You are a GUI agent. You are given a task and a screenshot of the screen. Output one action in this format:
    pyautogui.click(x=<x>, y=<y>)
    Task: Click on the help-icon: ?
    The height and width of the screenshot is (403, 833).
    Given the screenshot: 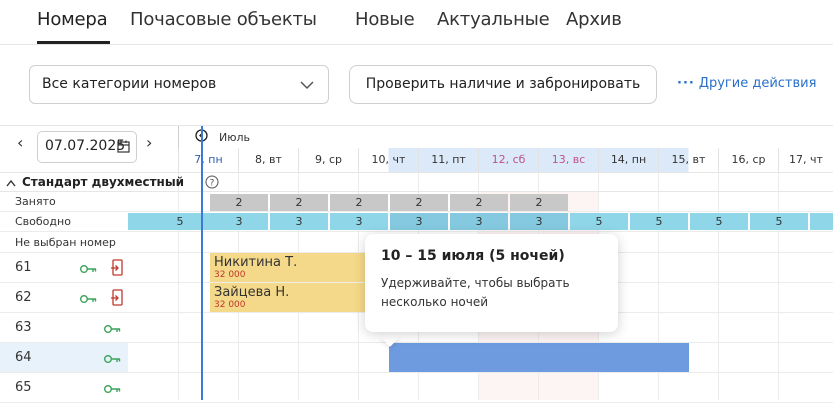 What is the action you would take?
    pyautogui.click(x=212, y=182)
    